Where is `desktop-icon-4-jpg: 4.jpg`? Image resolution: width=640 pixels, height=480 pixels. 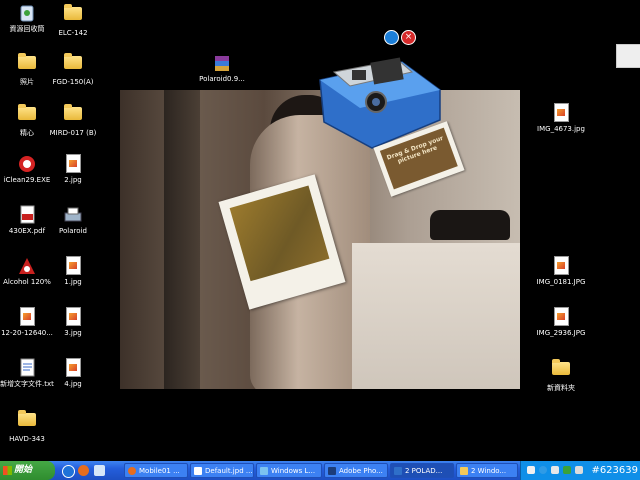
desktop-icon-4-jpg: 4.jpg is located at coordinates (73, 373).